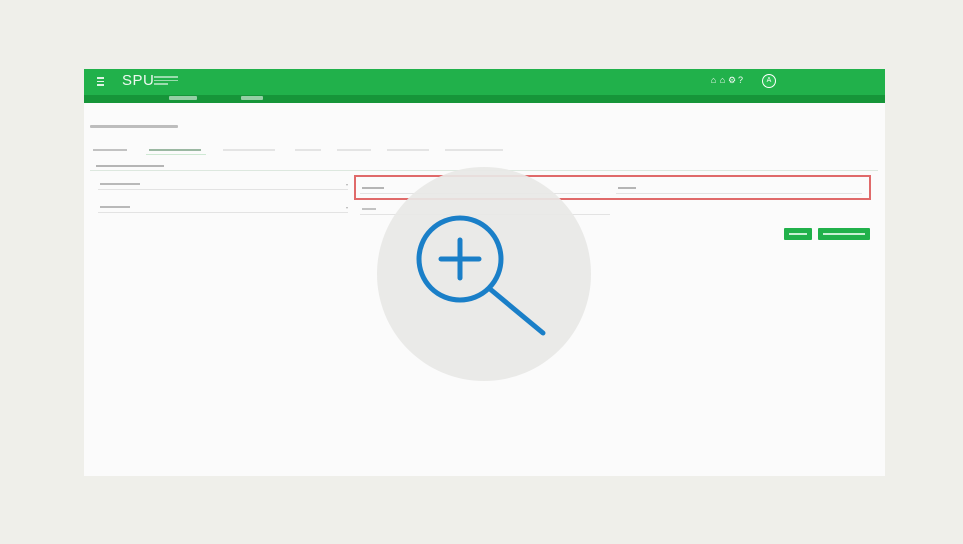 The width and height of the screenshot is (963, 544). Describe the element at coordinates (484, 99) in the screenshot. I see `top-navigation-bar` at that location.